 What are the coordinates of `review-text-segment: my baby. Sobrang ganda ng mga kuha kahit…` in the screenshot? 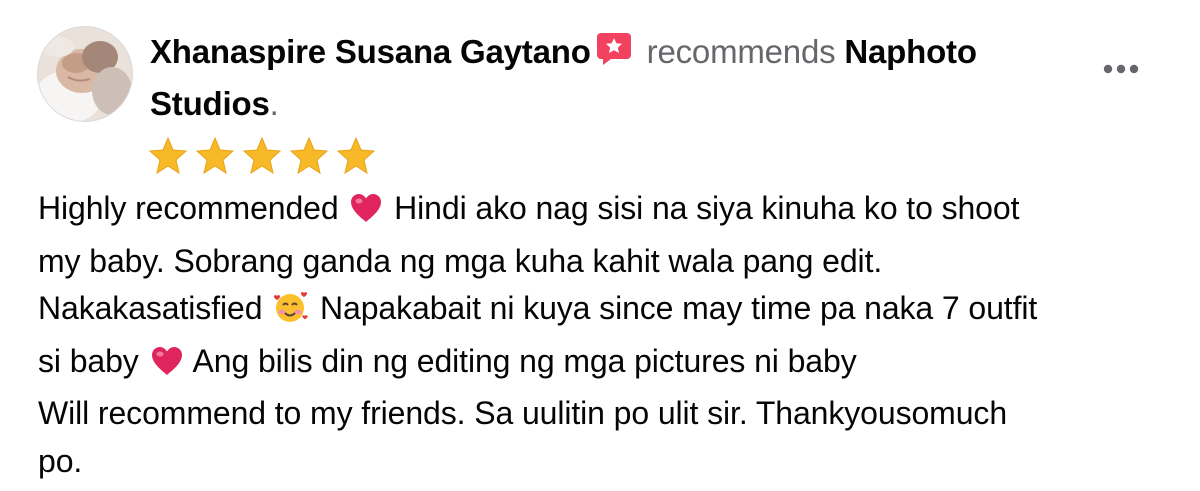 It's located at (460, 260).